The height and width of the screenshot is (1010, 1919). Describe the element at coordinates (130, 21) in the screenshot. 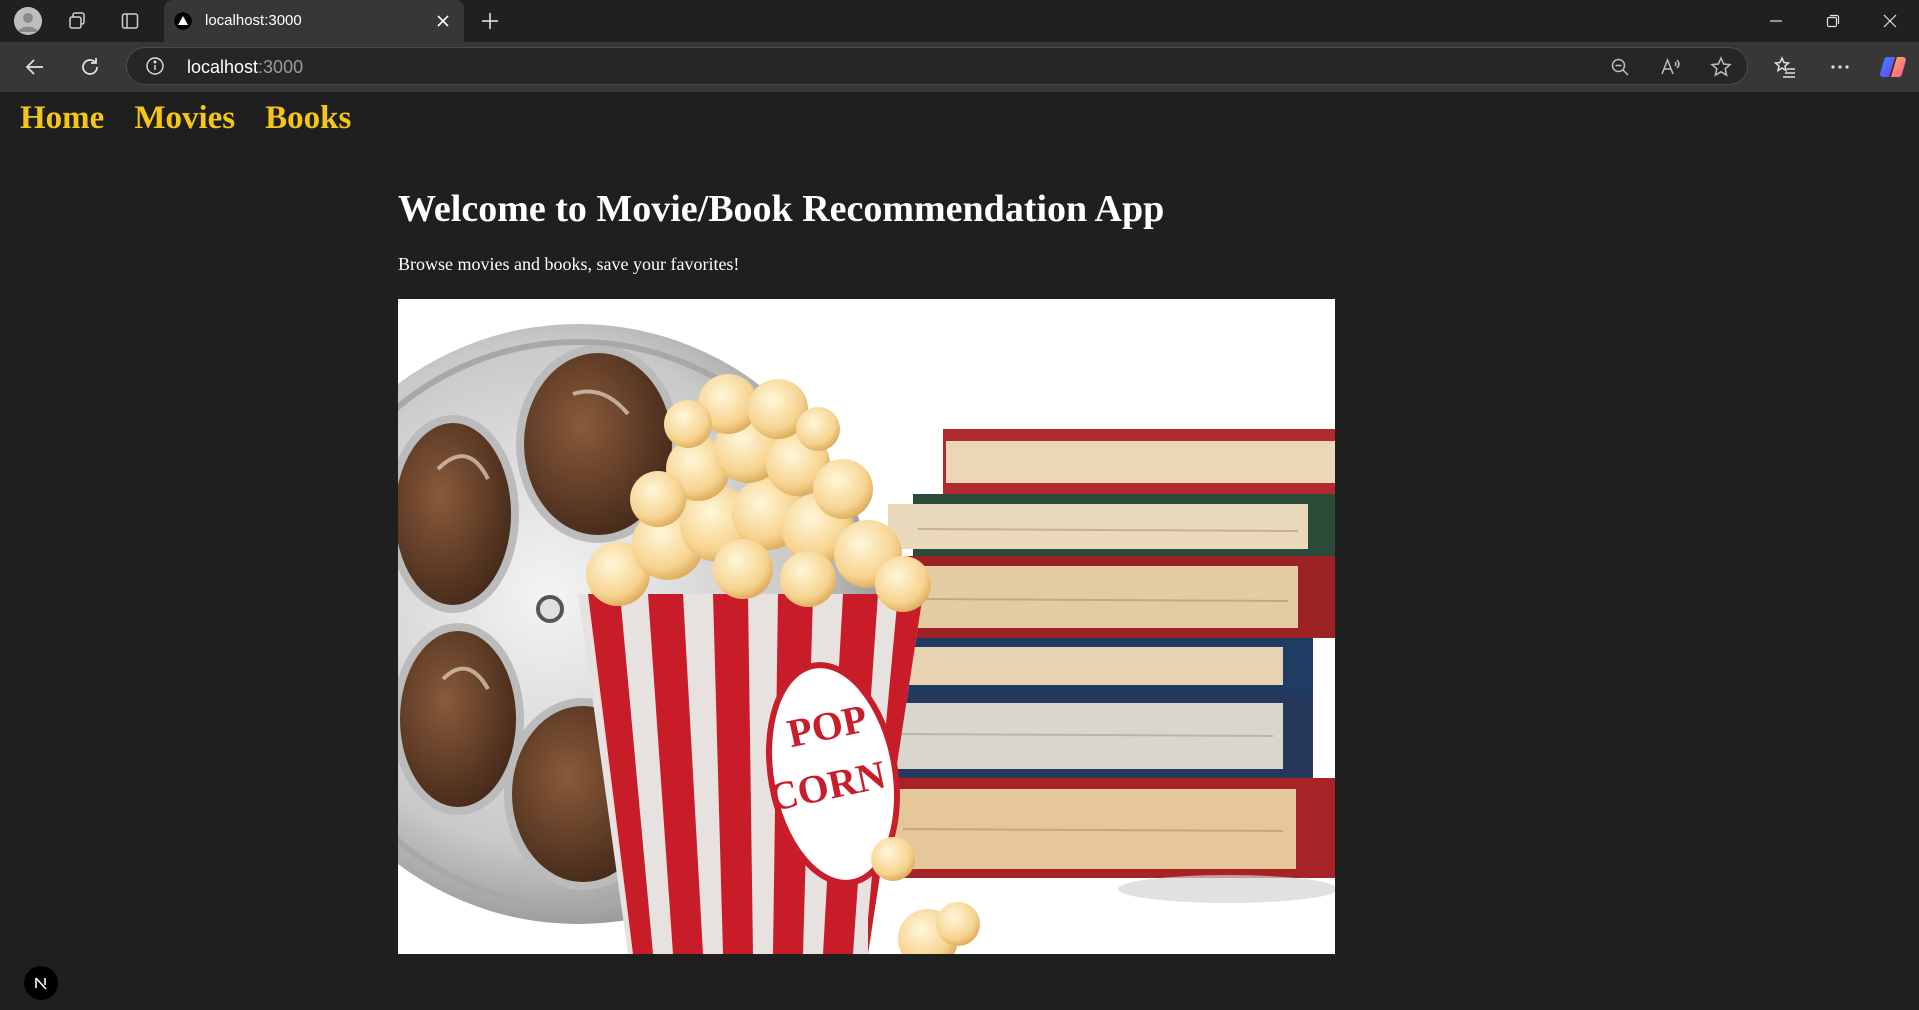

I see `vertical-tabs-icon` at that location.